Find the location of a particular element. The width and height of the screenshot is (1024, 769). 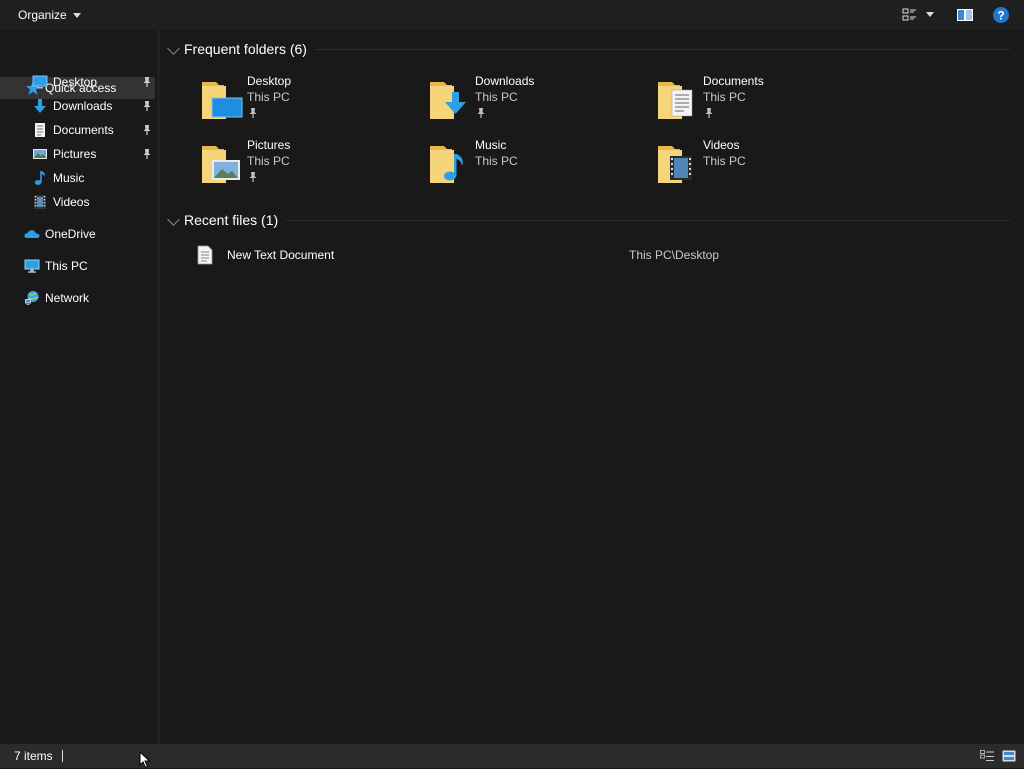

desktop-folder-icon is located at coordinates (222, 100).